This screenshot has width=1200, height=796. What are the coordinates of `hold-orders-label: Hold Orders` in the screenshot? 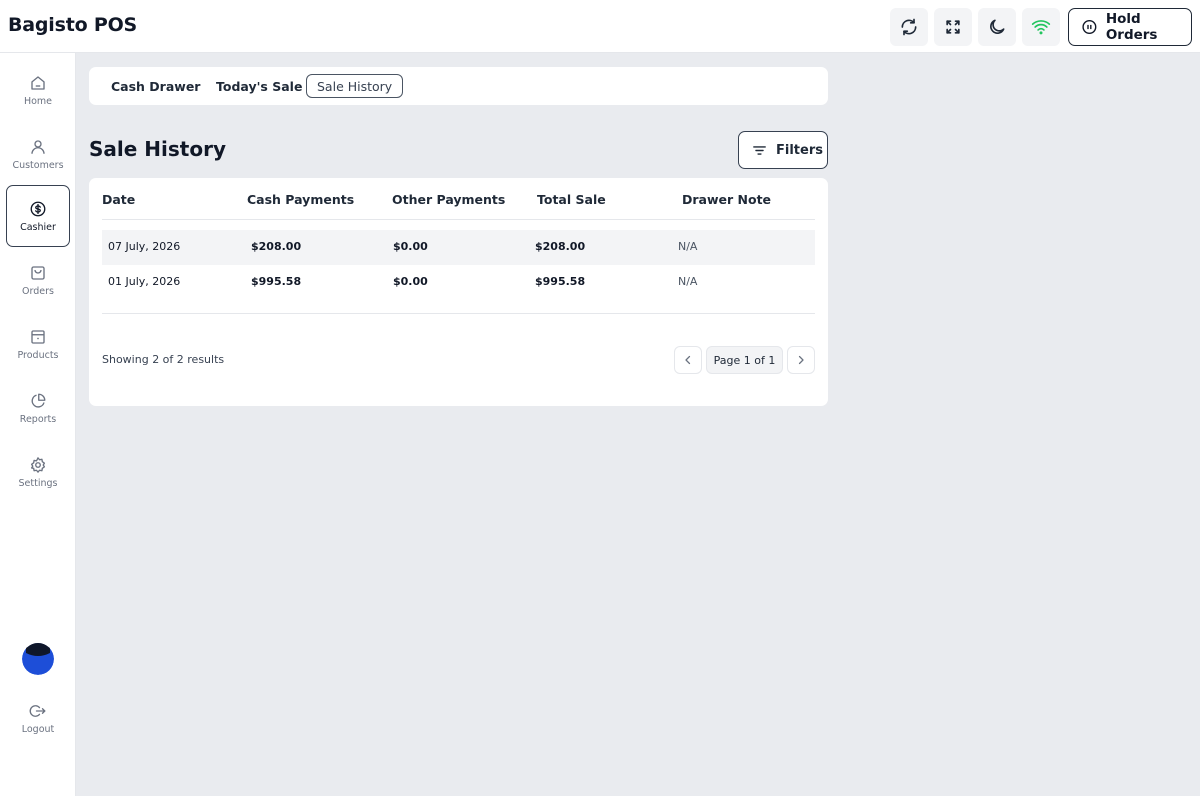 It's located at (1131, 27).